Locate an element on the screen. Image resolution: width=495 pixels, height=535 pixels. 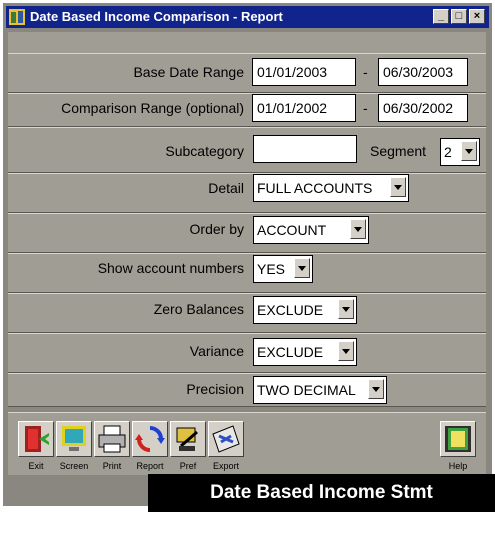
exit-door-icon is located at coordinates (37, 439).